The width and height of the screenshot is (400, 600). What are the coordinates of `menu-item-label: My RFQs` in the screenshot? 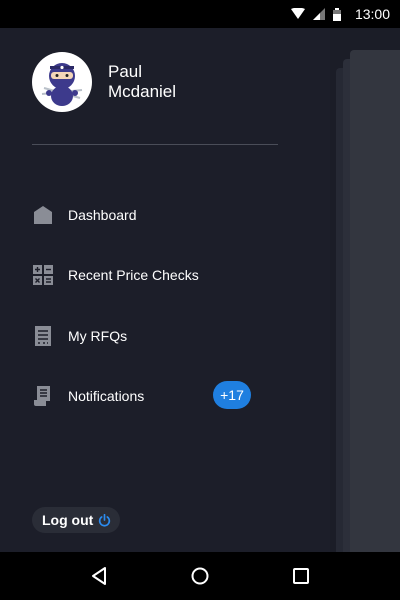 It's located at (98, 336).